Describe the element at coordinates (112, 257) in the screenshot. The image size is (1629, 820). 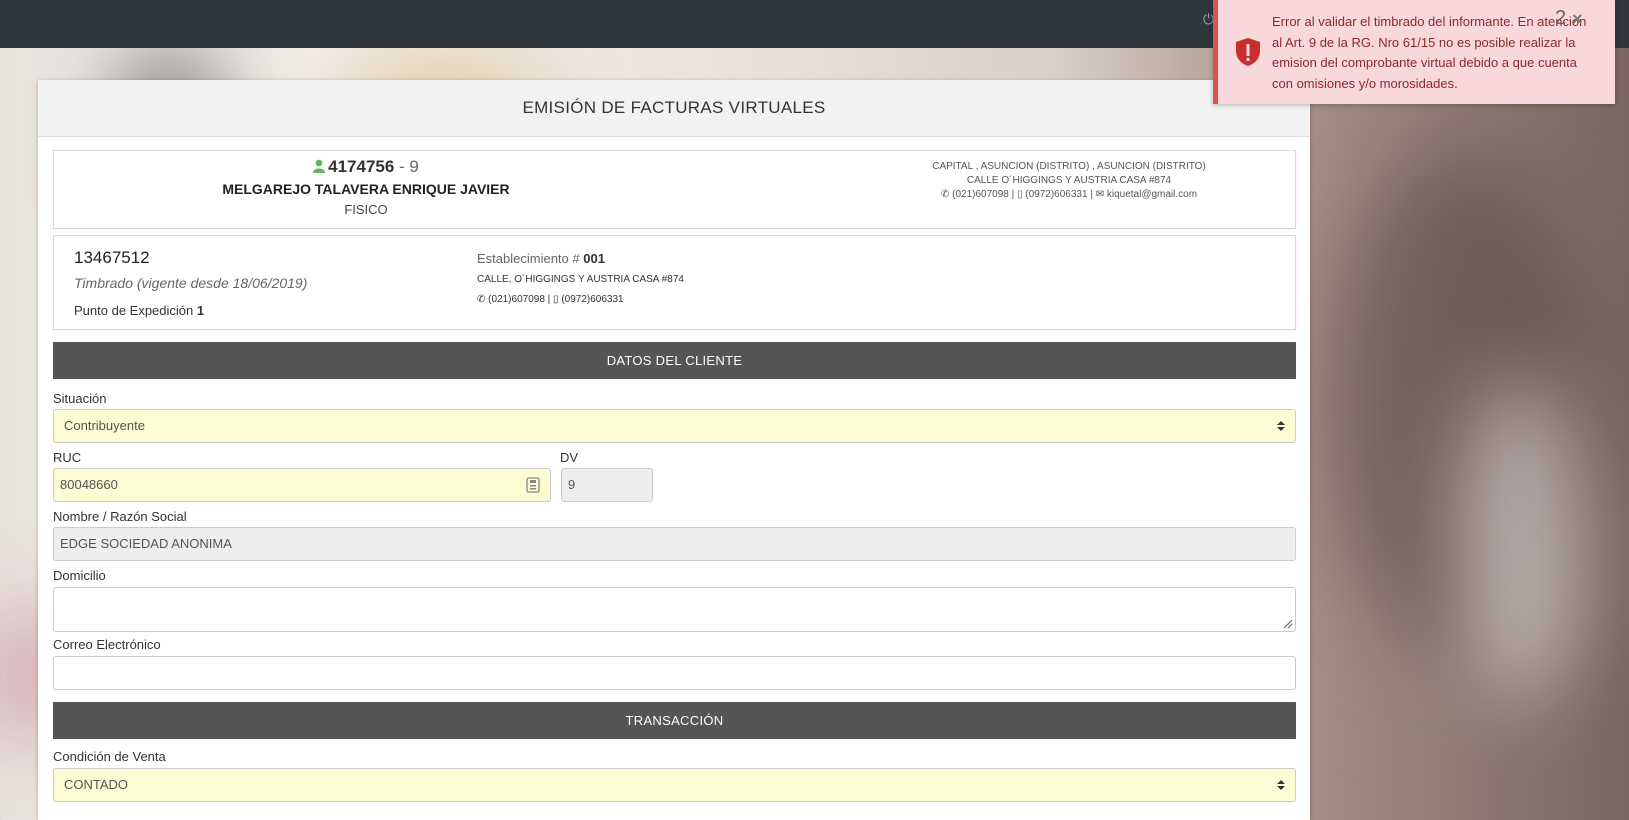
I see `timbrado-number: 13467512` at that location.